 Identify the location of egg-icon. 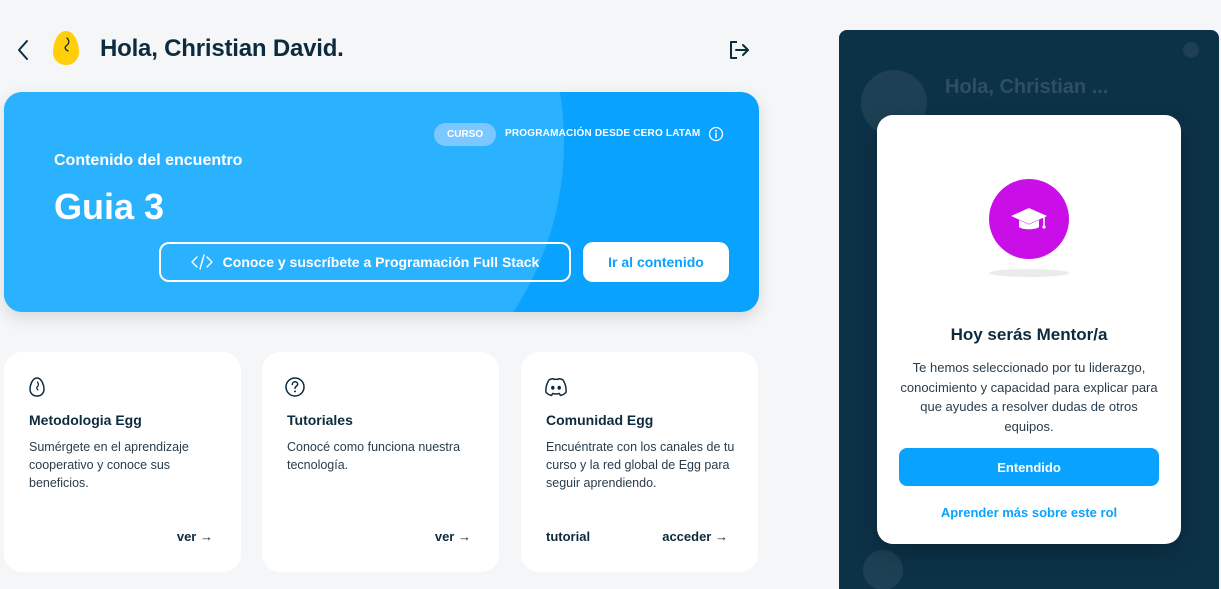
(37, 387).